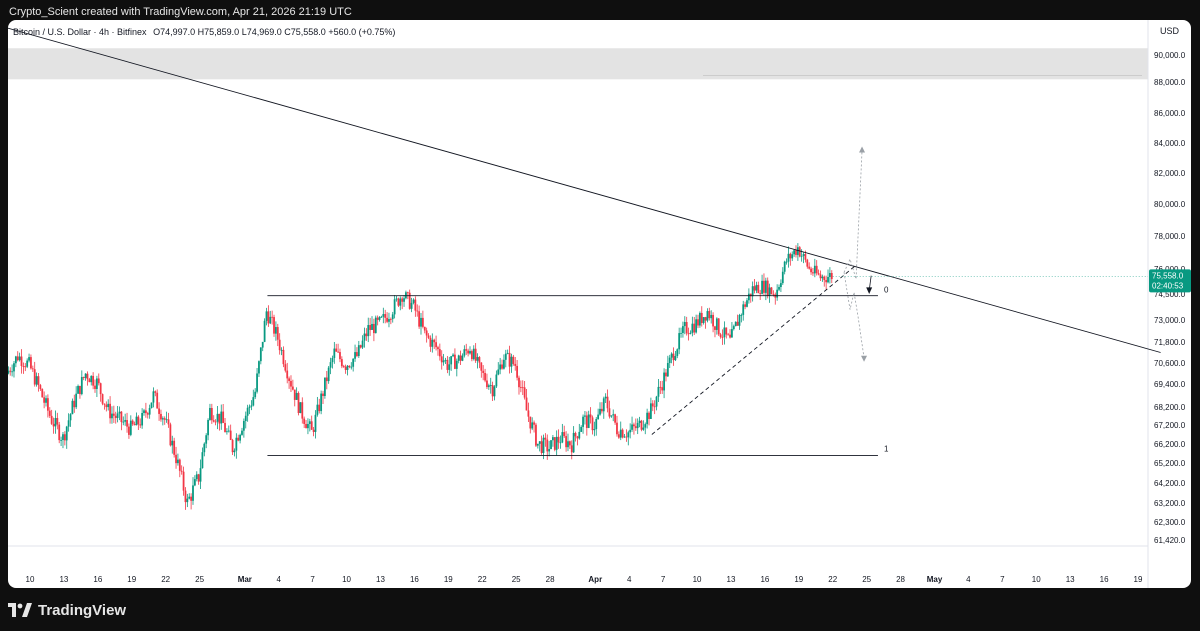 The width and height of the screenshot is (1200, 631). Describe the element at coordinates (1170, 522) in the screenshot. I see `y-tick-label: 62,300.0` at that location.